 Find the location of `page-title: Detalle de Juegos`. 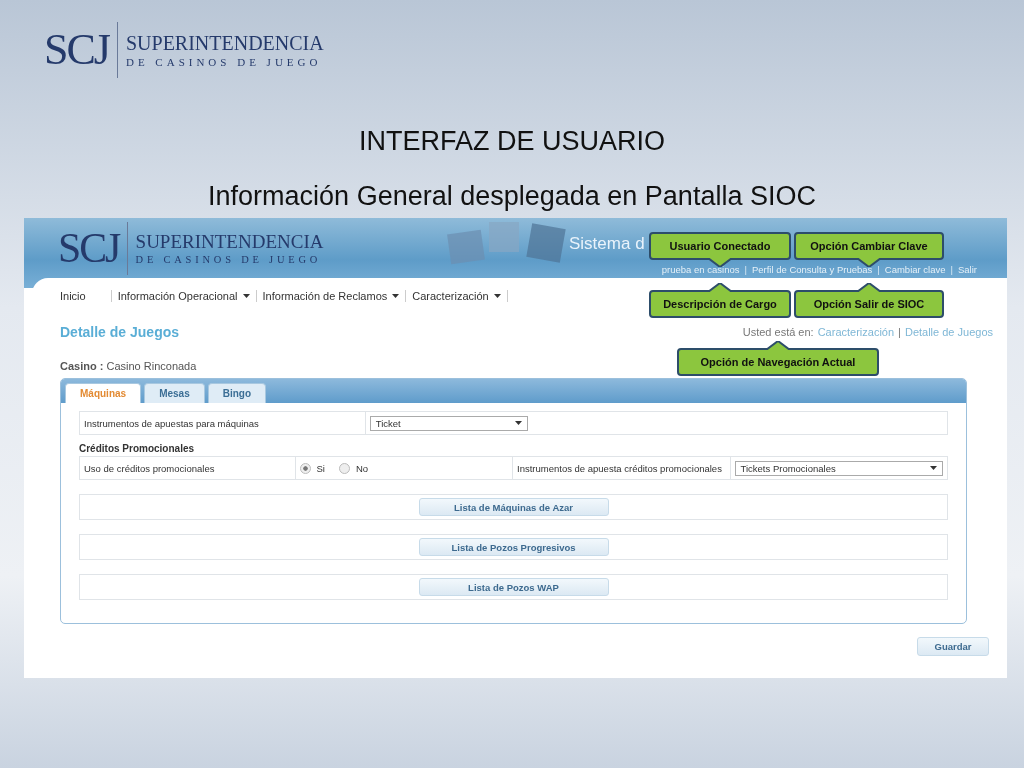

page-title: Detalle de Juegos is located at coordinates (119, 332).